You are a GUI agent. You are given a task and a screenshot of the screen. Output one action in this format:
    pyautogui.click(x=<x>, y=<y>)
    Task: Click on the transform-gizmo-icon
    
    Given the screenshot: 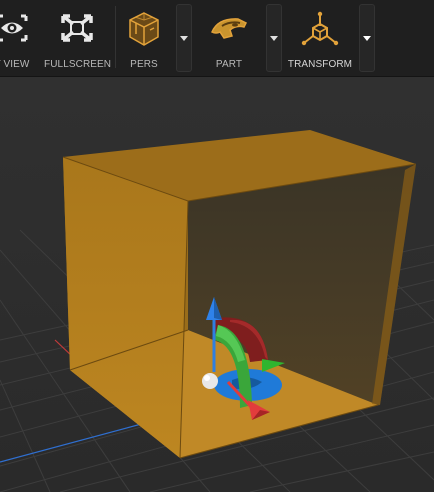 What is the action you would take?
    pyautogui.click(x=320, y=28)
    